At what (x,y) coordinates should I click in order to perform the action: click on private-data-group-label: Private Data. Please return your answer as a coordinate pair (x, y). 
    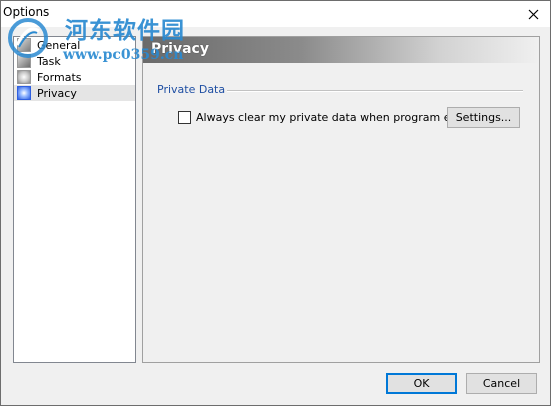
    Looking at the image, I should click on (194, 89).